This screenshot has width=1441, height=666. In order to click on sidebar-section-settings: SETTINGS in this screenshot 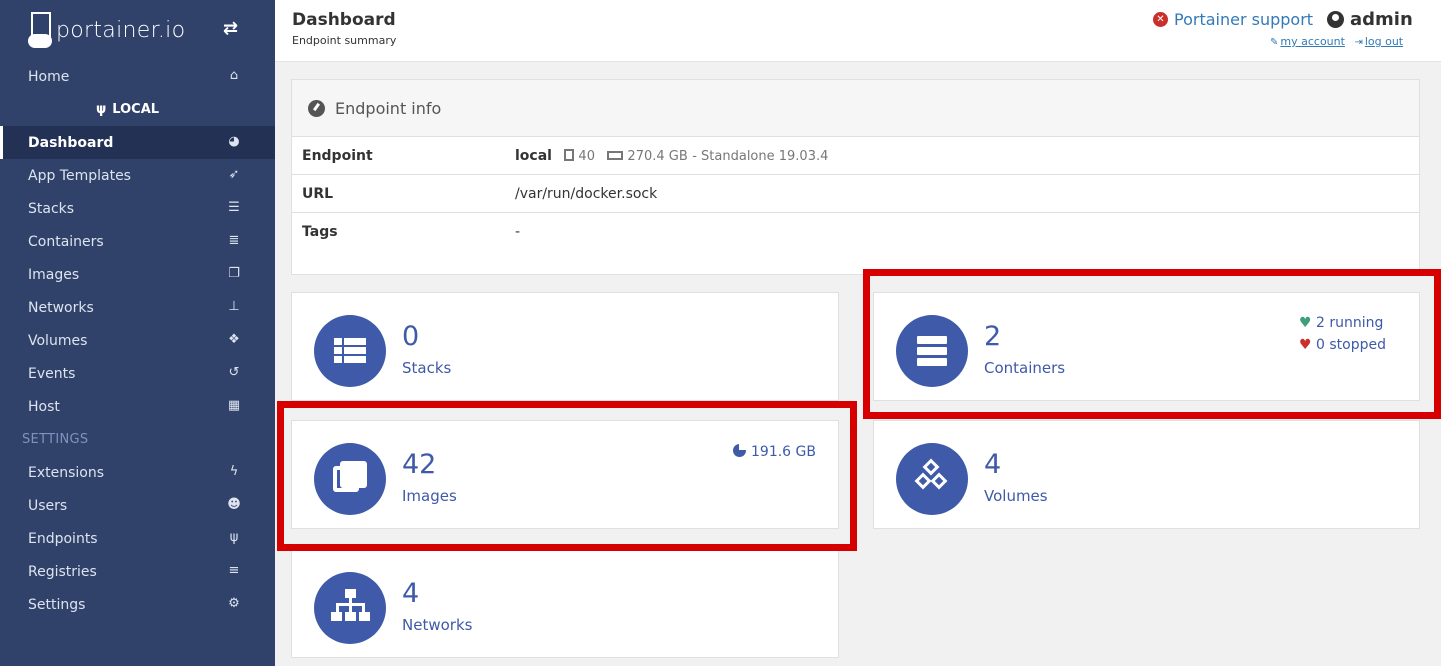, I will do `click(55, 439)`.